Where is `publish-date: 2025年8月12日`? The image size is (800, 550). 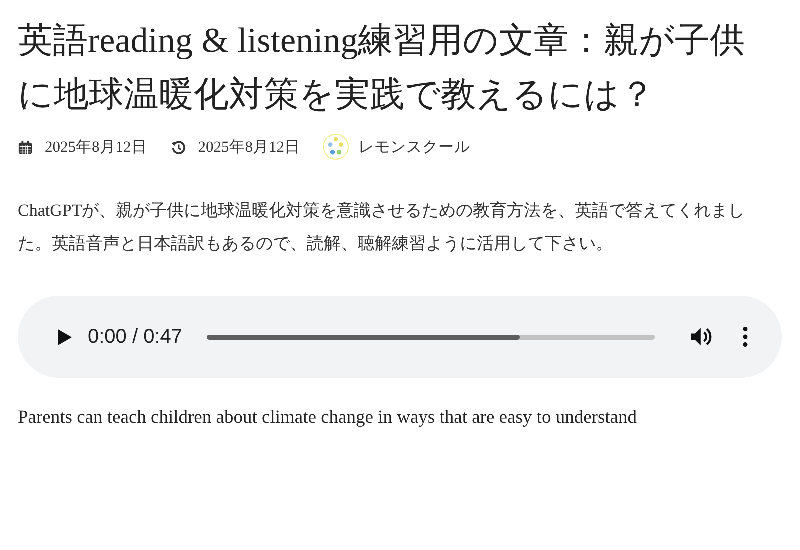 publish-date: 2025年8月12日 is located at coordinates (96, 148).